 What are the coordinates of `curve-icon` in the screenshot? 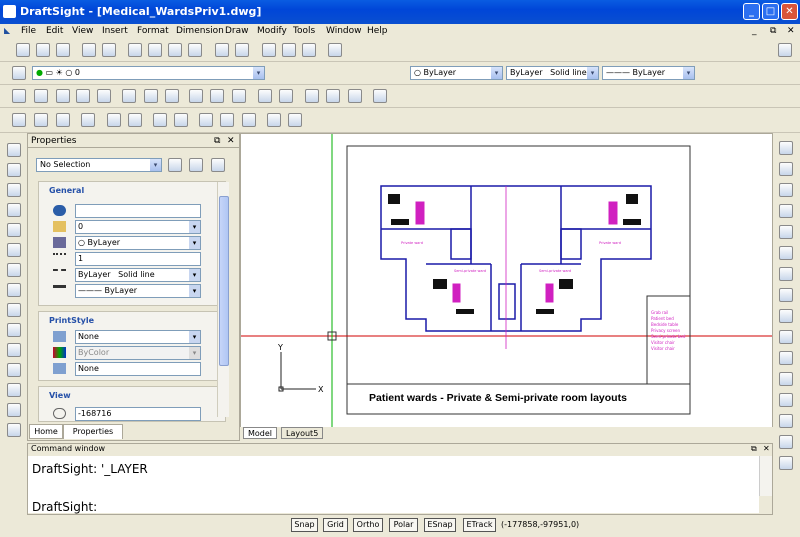 It's located at (14, 350).